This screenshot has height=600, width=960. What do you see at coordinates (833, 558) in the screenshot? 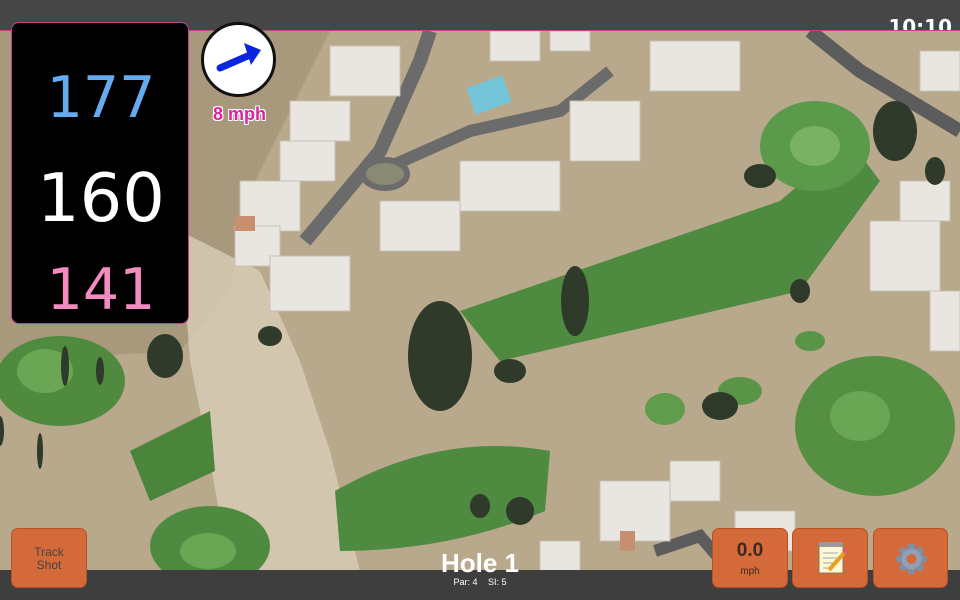
I see `notepad-icon` at bounding box center [833, 558].